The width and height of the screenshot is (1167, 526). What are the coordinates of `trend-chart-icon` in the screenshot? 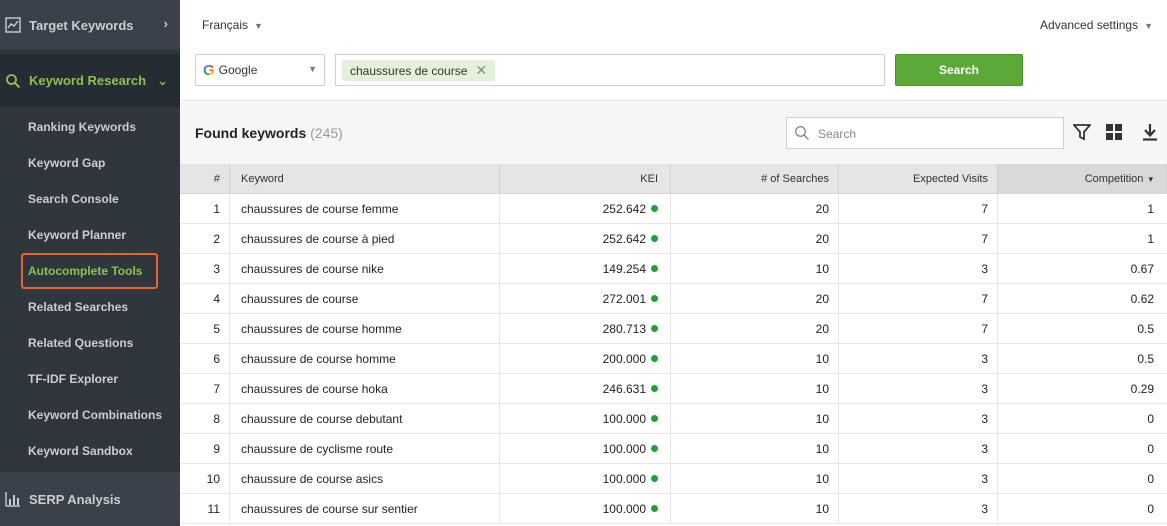 It's located at (13, 25).